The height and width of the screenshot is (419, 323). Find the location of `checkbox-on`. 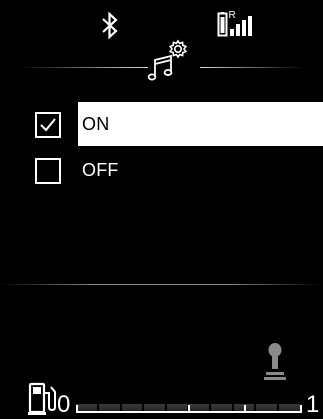

checkbox-on is located at coordinates (48, 125).